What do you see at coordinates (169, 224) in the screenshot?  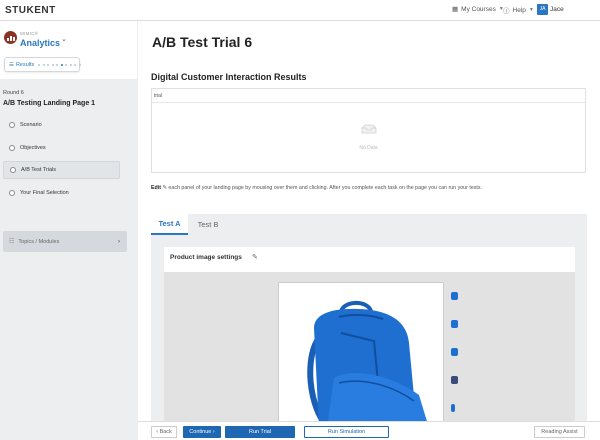 I see `tab-test-a: Test A` at bounding box center [169, 224].